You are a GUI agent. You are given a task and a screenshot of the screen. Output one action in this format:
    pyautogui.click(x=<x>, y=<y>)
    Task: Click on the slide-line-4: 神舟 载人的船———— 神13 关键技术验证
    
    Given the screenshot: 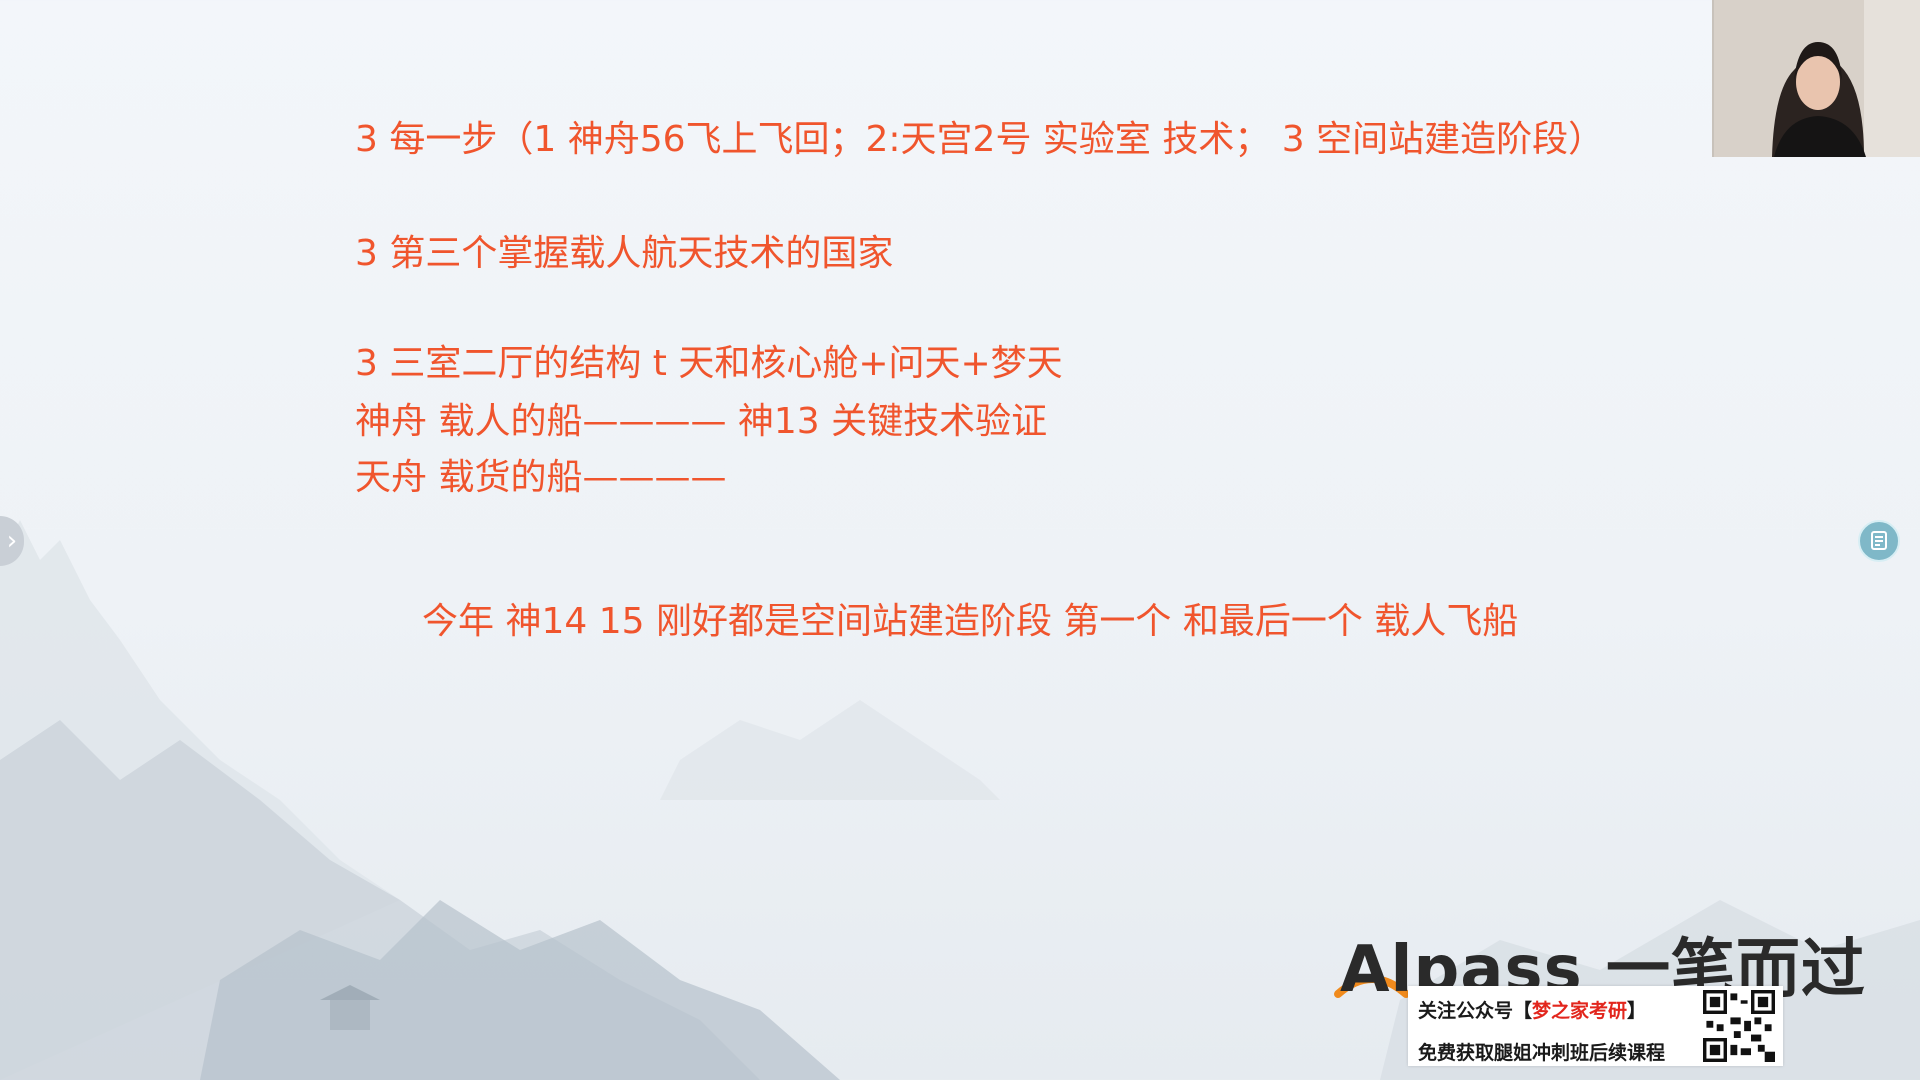 What is the action you would take?
    pyautogui.click(x=701, y=421)
    